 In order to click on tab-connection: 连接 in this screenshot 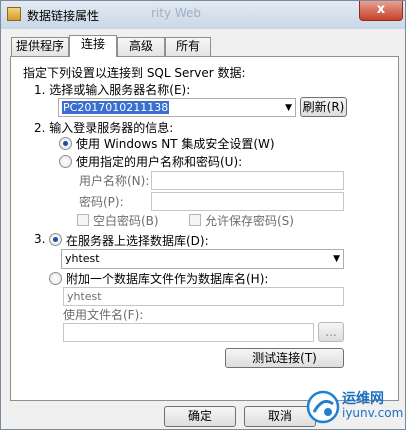, I will do `click(93, 46)`.